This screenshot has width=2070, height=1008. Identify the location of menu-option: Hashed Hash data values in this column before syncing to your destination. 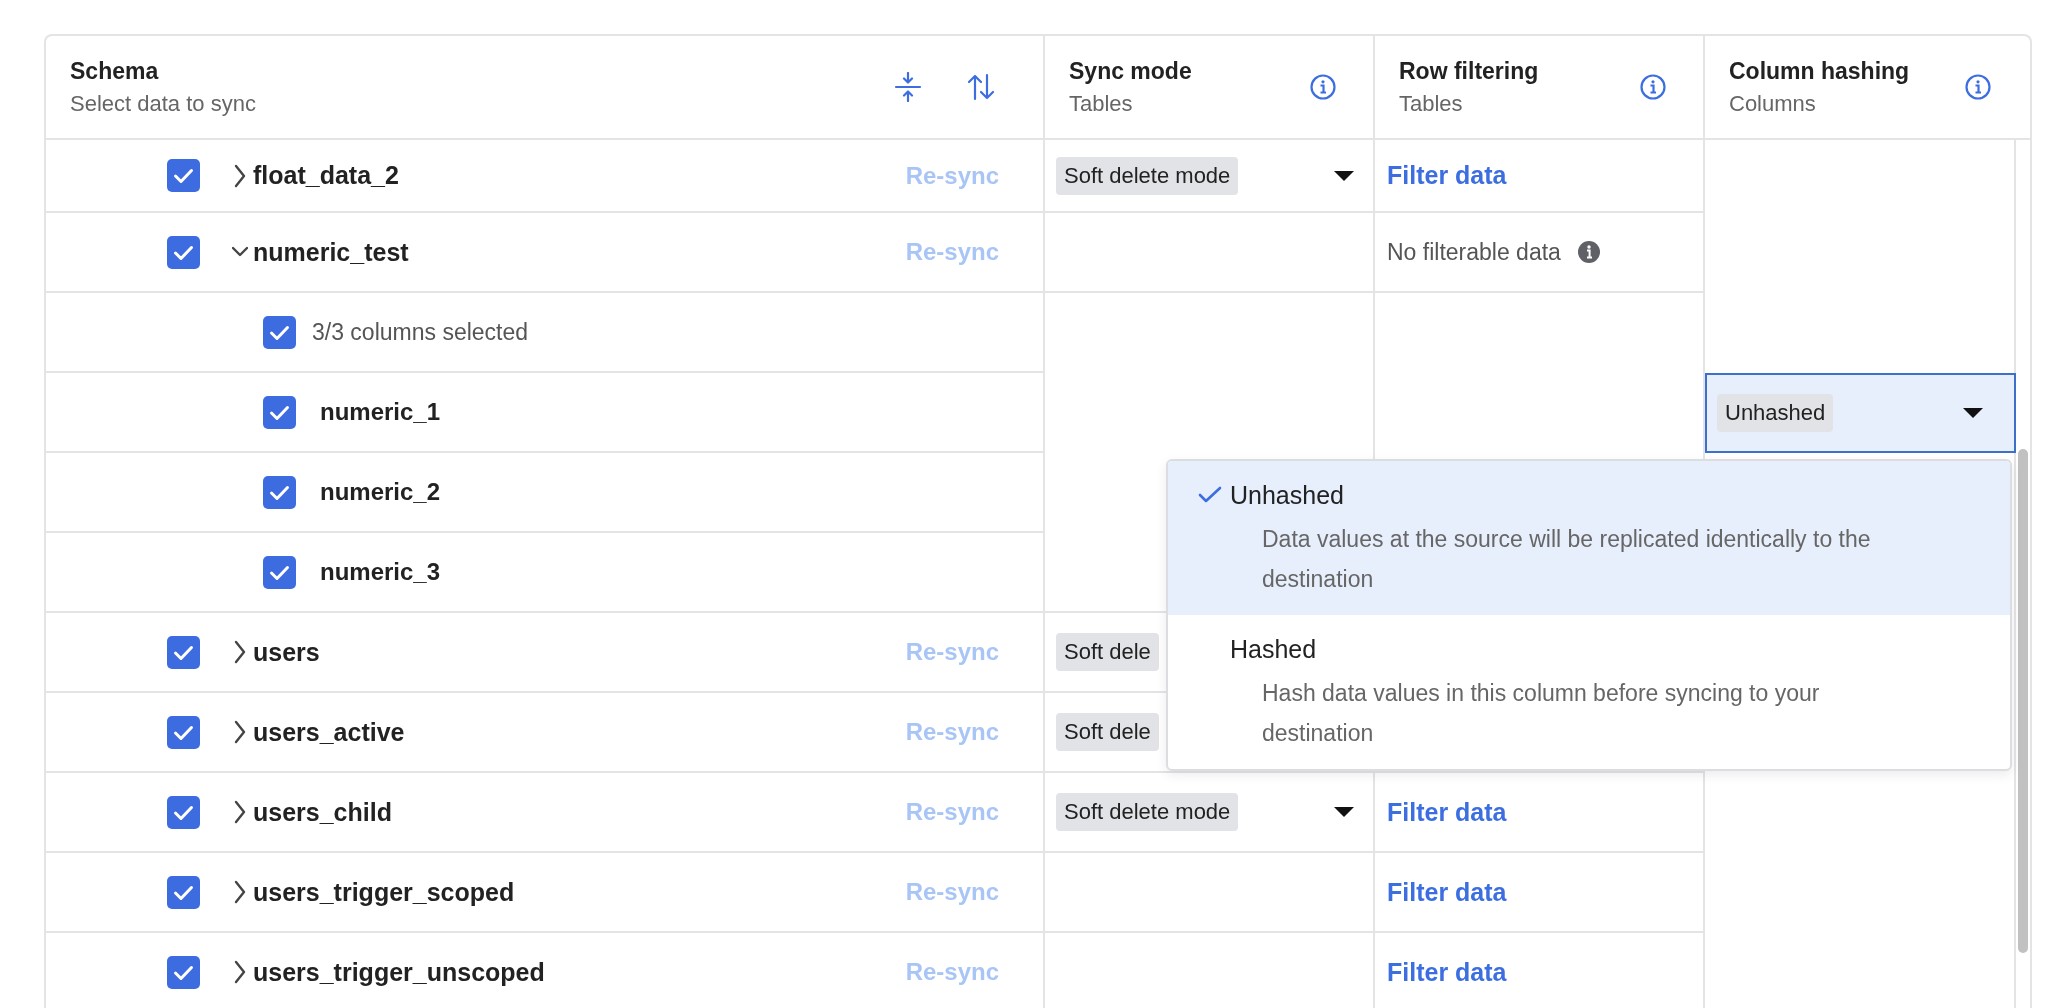
(1589, 692).